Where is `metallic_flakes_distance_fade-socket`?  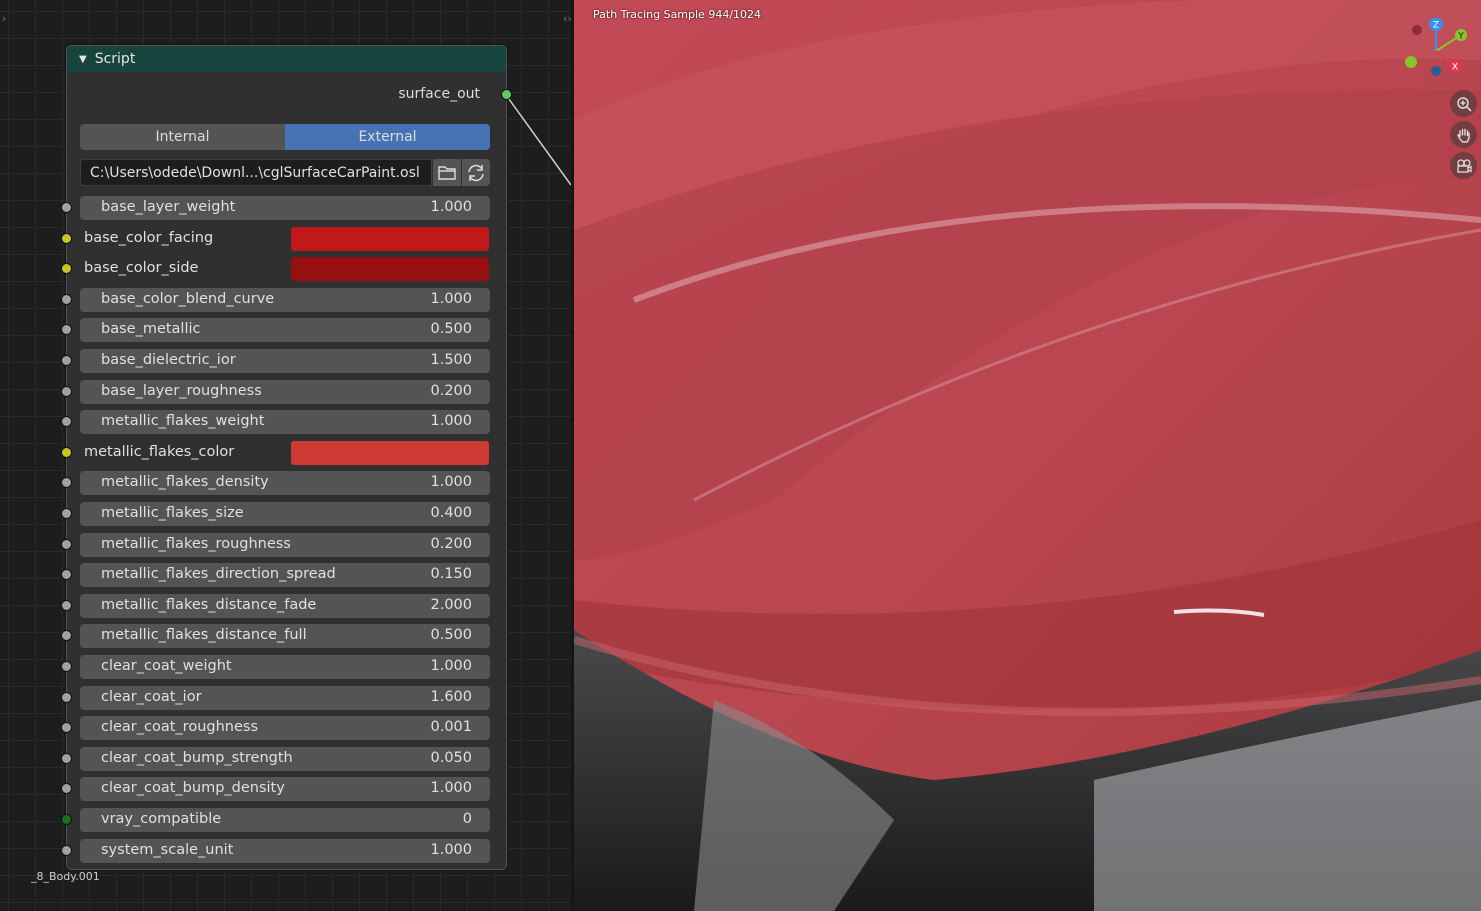 metallic_flakes_distance_fade-socket is located at coordinates (66, 605).